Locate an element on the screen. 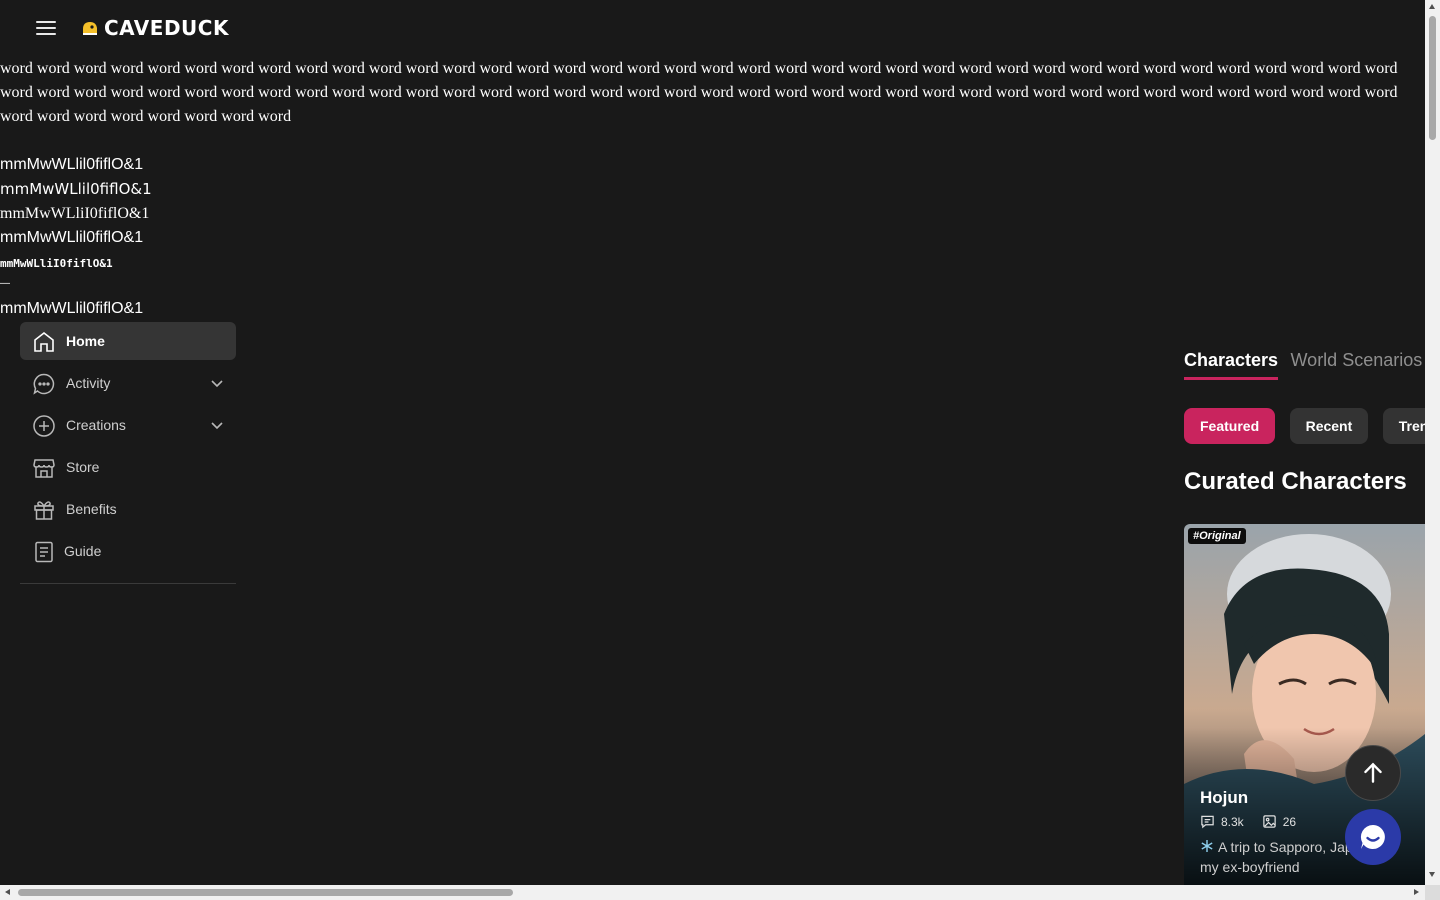  filter-featured: Featured is located at coordinates (1230, 426).